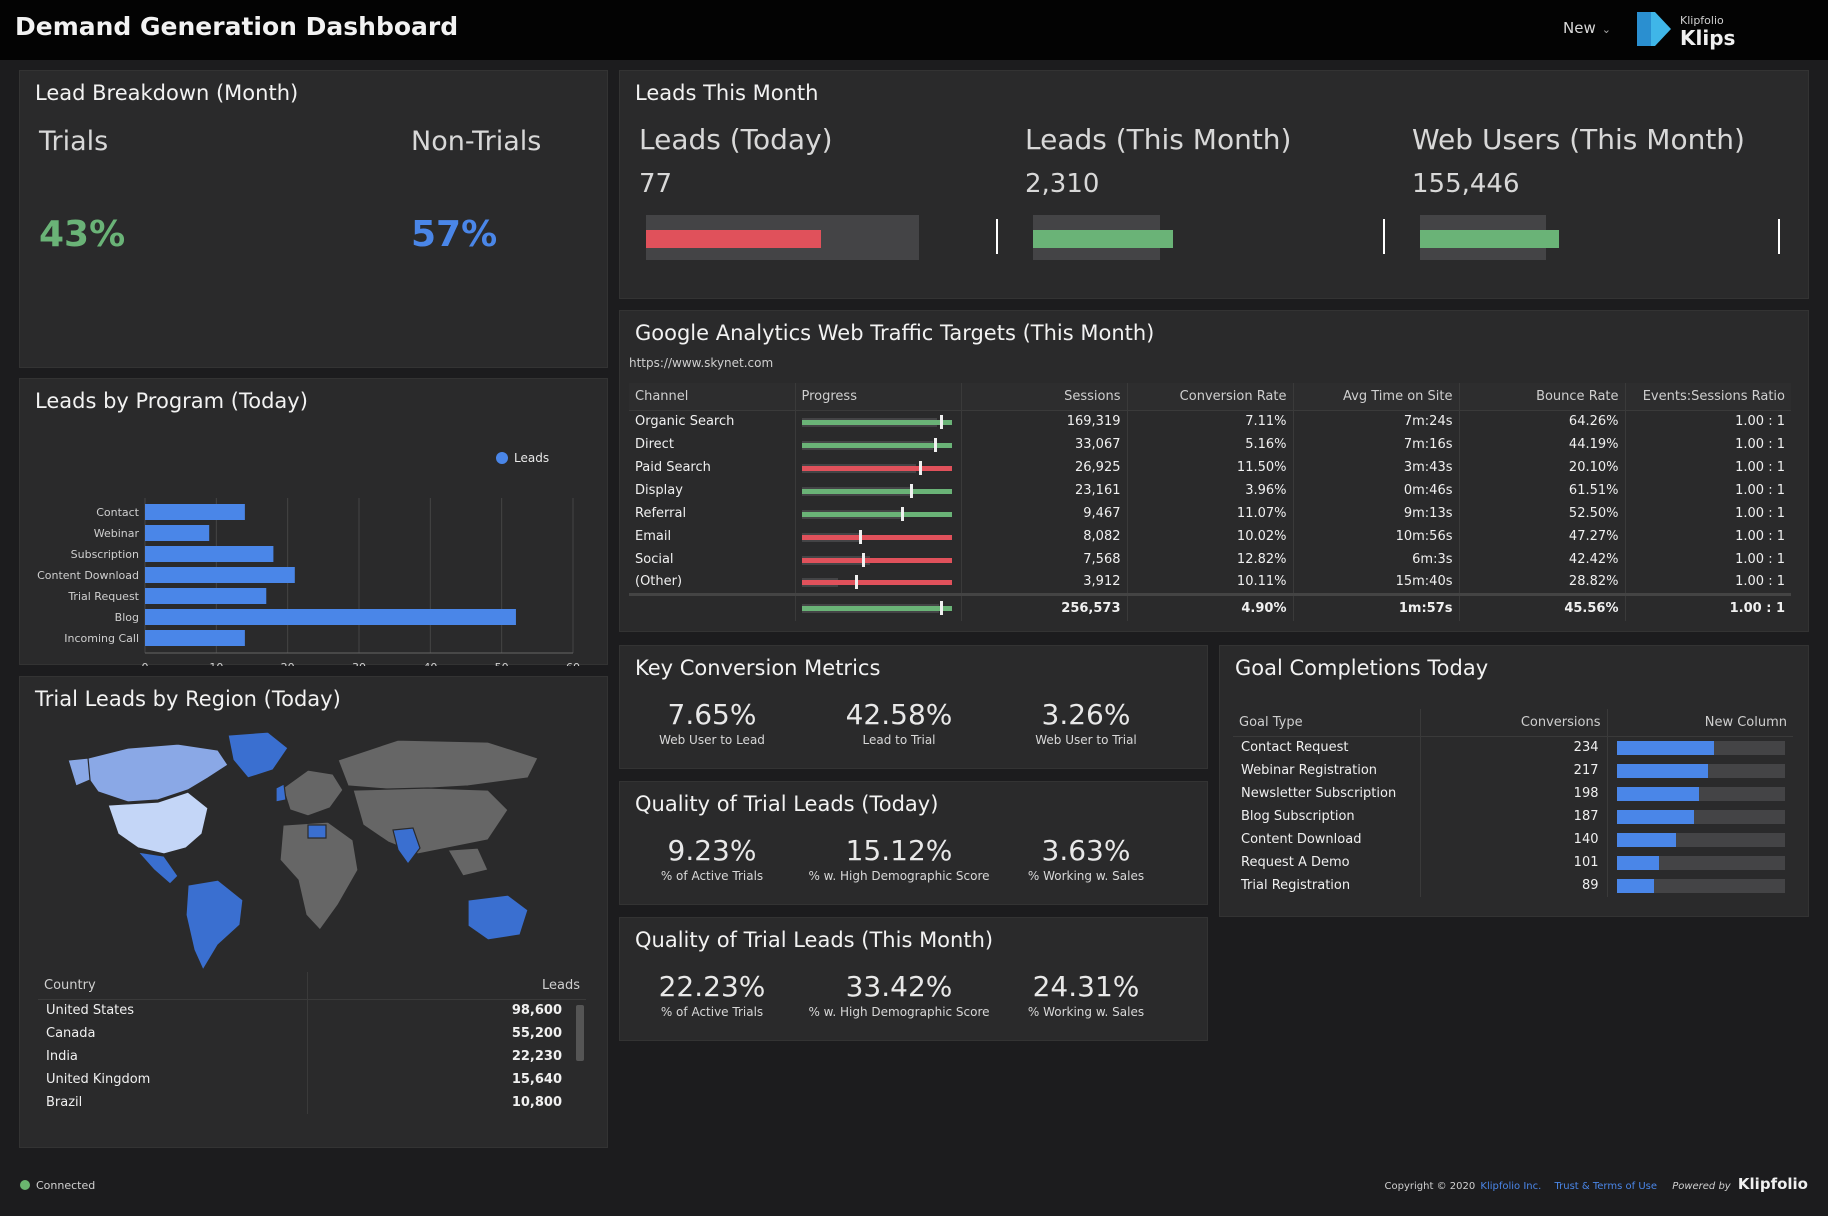 The width and height of the screenshot is (1828, 1216). What do you see at coordinates (727, 93) in the screenshot?
I see `panel-title: Leads This Month` at bounding box center [727, 93].